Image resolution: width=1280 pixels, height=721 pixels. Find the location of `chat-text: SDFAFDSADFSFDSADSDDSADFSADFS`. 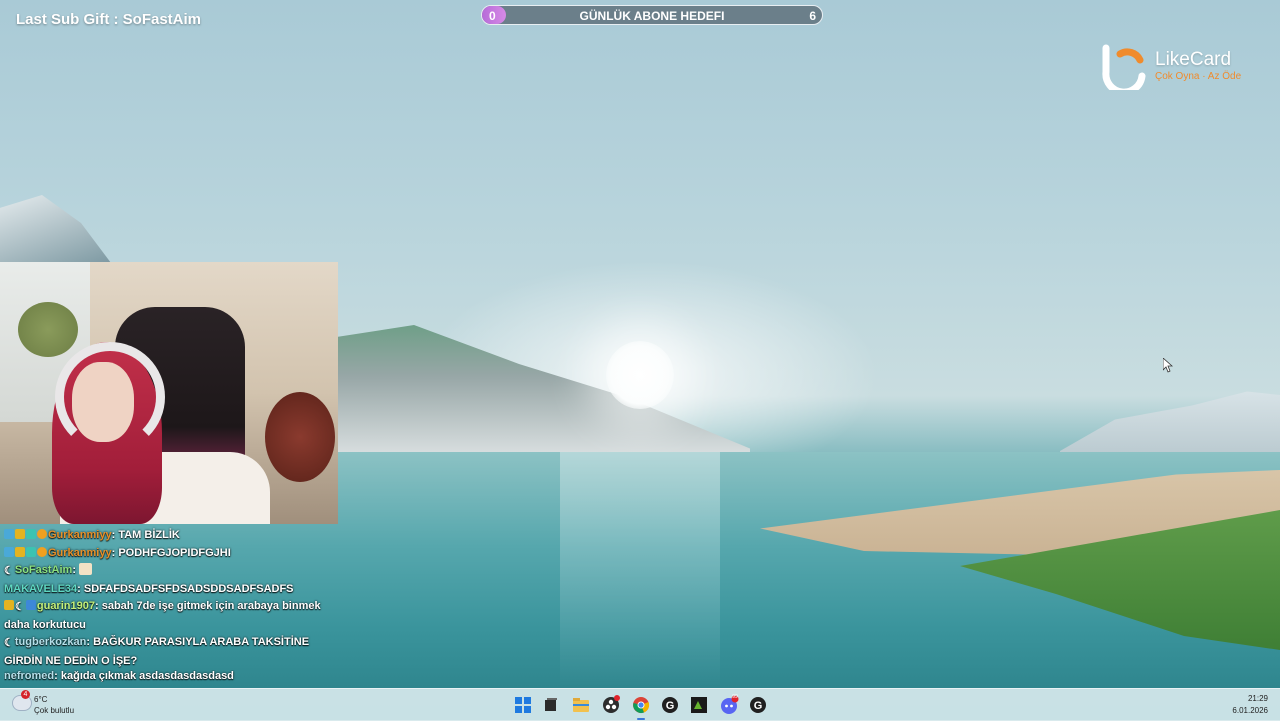

chat-text: SDFAFDSADFSFDSADSDDSADFSADFS is located at coordinates (188, 588).